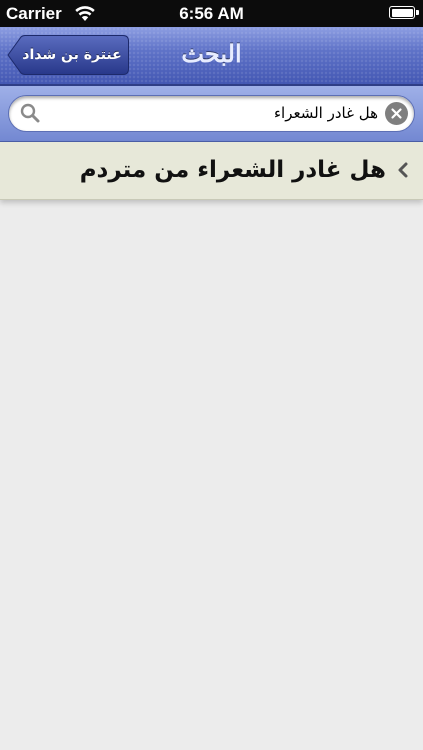 The image size is (423, 750). I want to click on battery-fill, so click(402, 12).